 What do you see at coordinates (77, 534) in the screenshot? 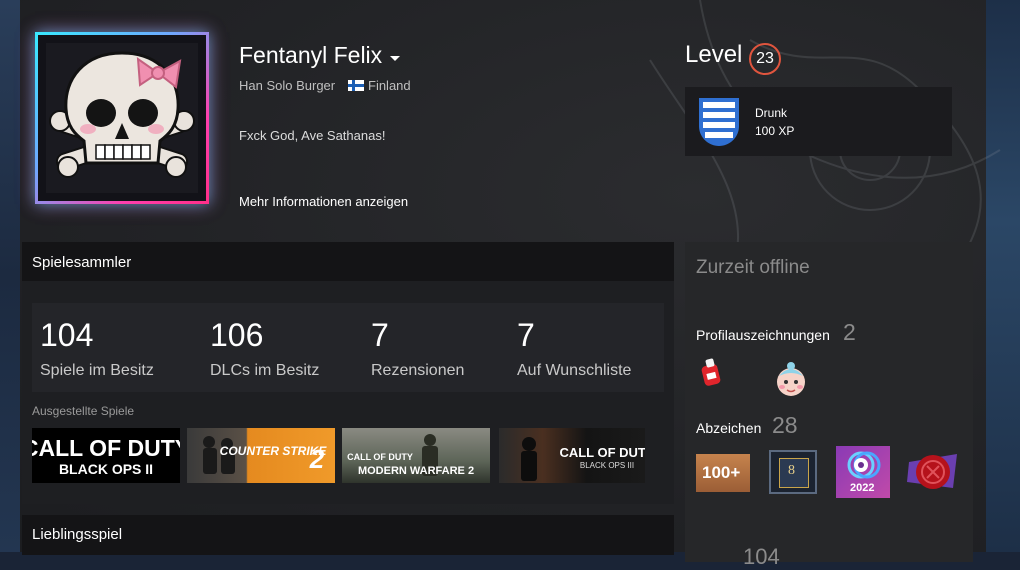
I see `favorite-game-title: Lieblingsspiel` at bounding box center [77, 534].